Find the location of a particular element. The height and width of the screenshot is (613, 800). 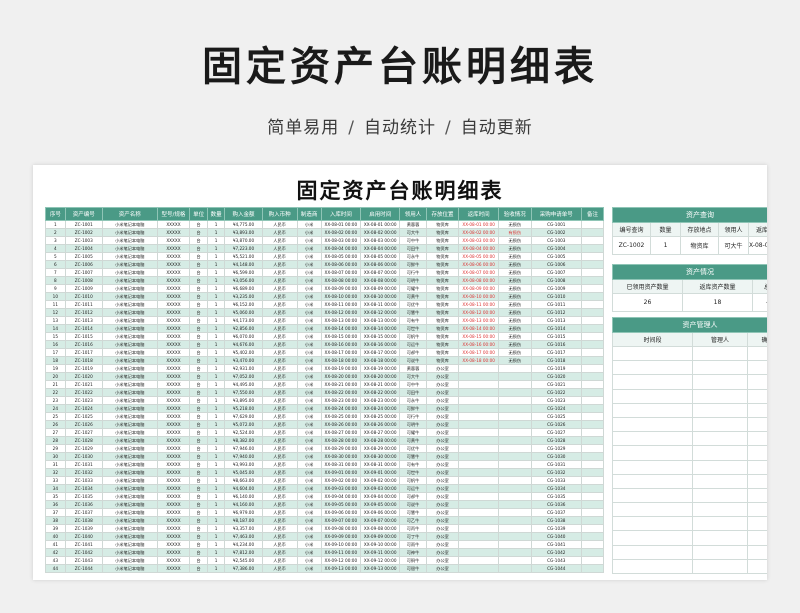

table-cell: ZC-1008 is located at coordinates (83, 280).